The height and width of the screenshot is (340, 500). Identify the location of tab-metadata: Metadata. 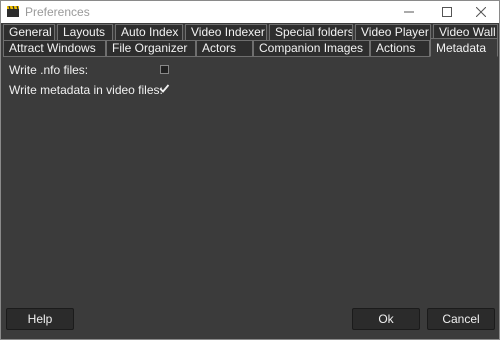
(464, 47).